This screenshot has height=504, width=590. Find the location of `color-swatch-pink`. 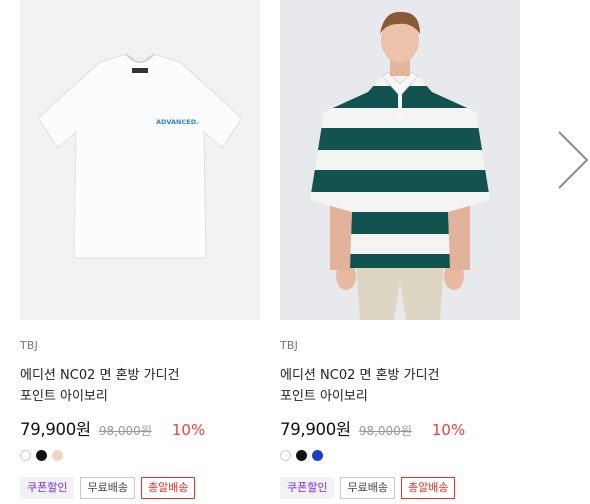

color-swatch-pink is located at coordinates (57, 455).